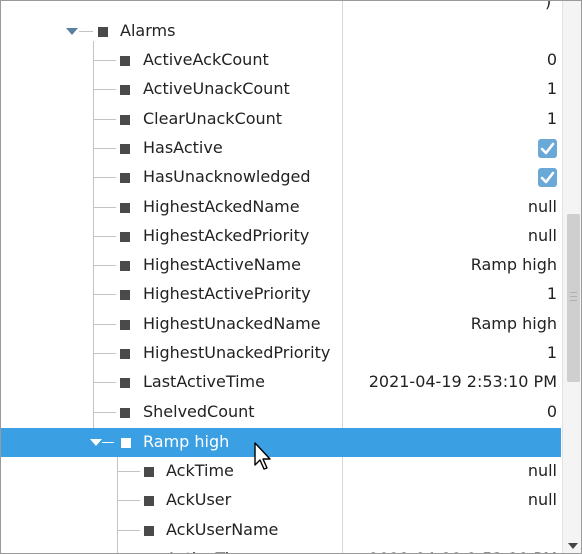  What do you see at coordinates (281, 60) in the screenshot?
I see `tree-node-activeackcount: ActiveAckCount 0` at bounding box center [281, 60].